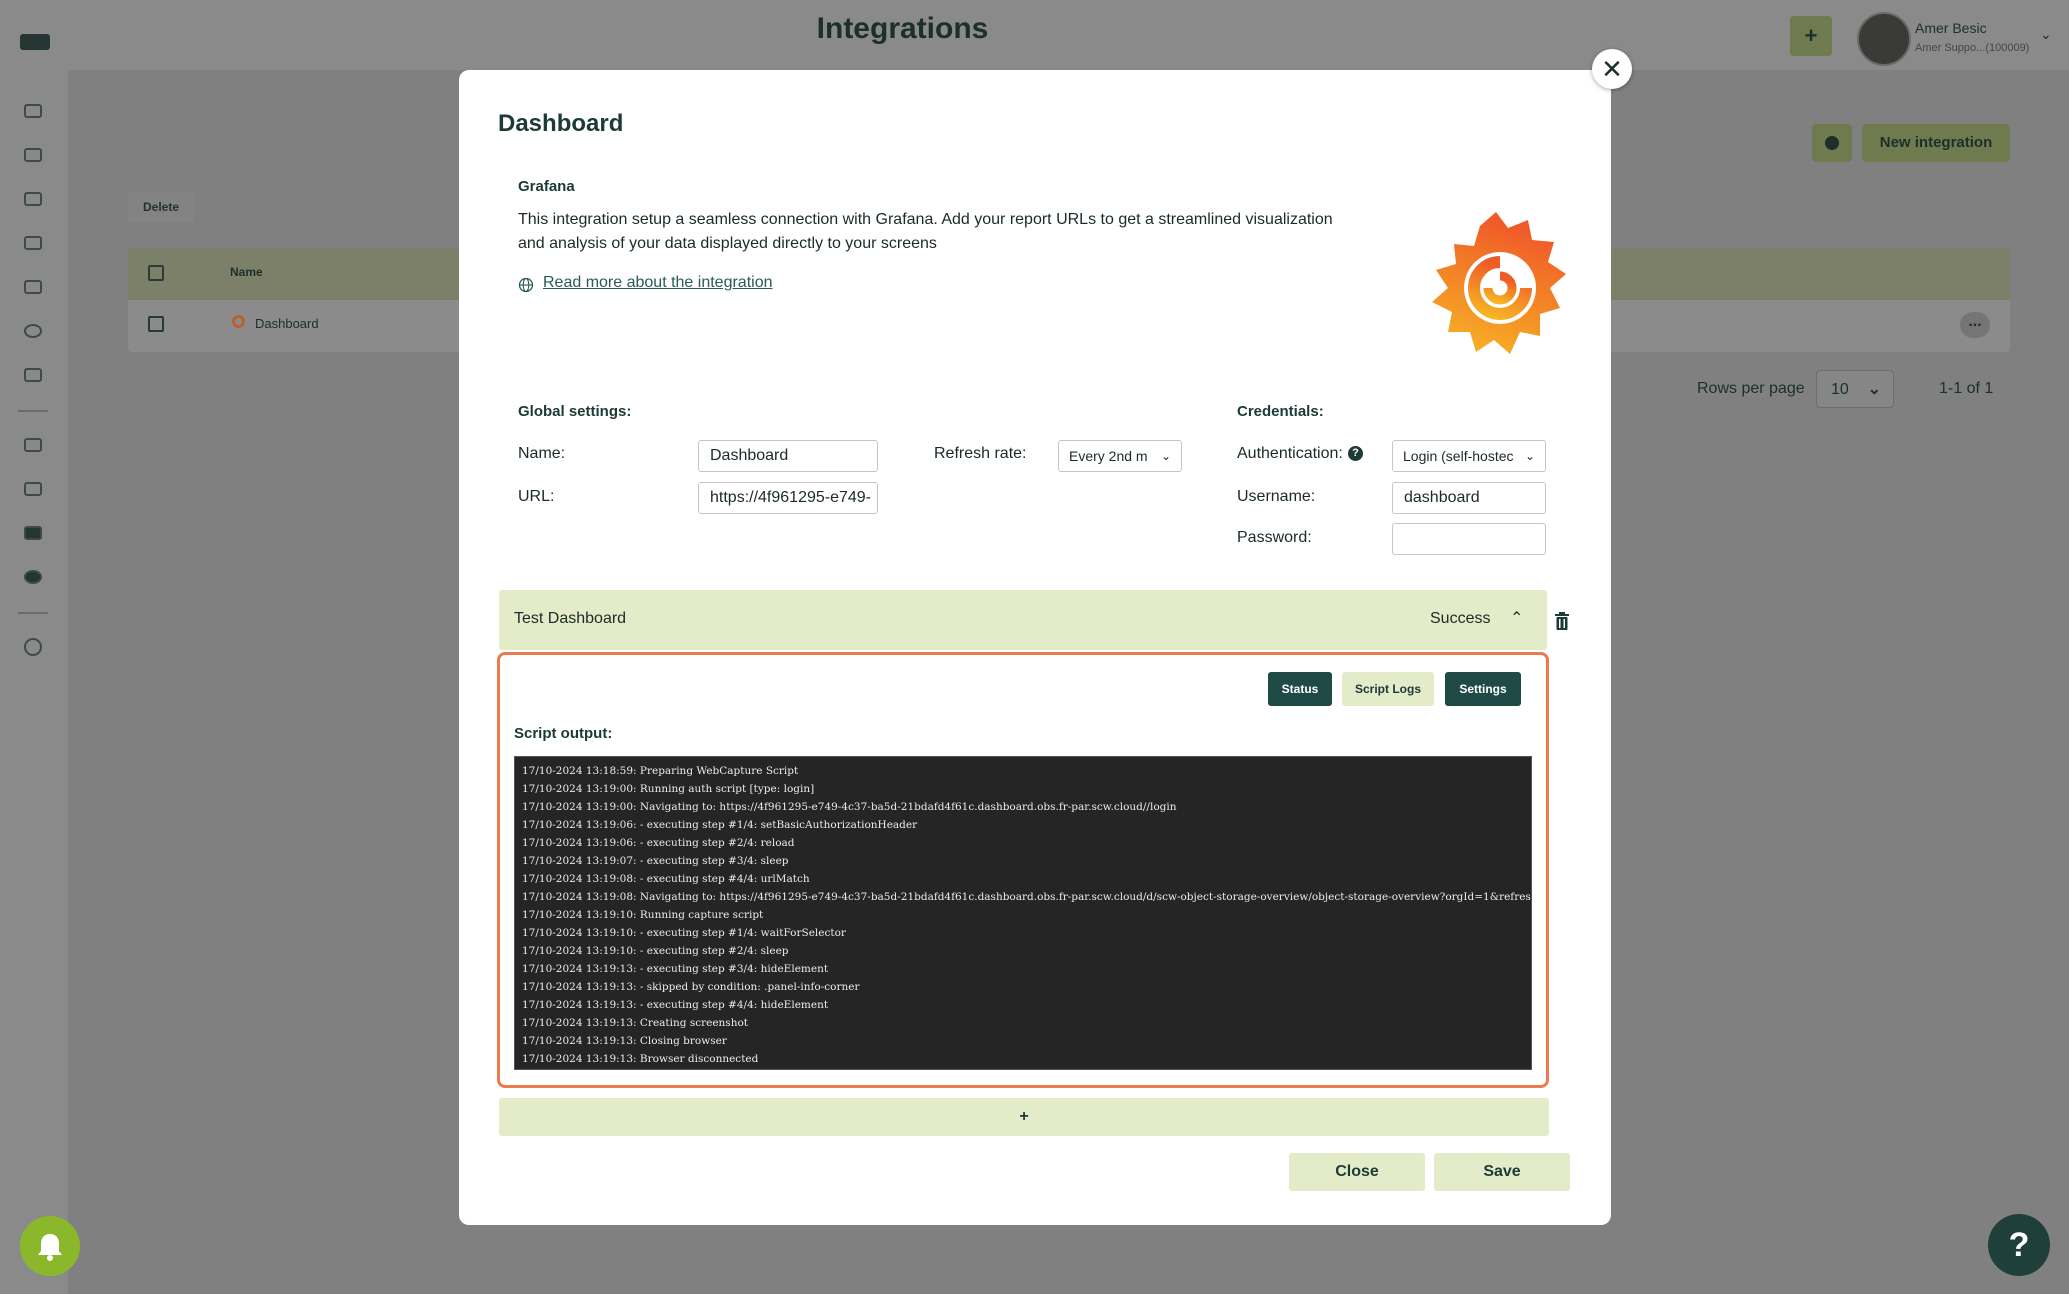 Image resolution: width=2069 pixels, height=1294 pixels. I want to click on table-row: Dashboard, so click(287, 323).